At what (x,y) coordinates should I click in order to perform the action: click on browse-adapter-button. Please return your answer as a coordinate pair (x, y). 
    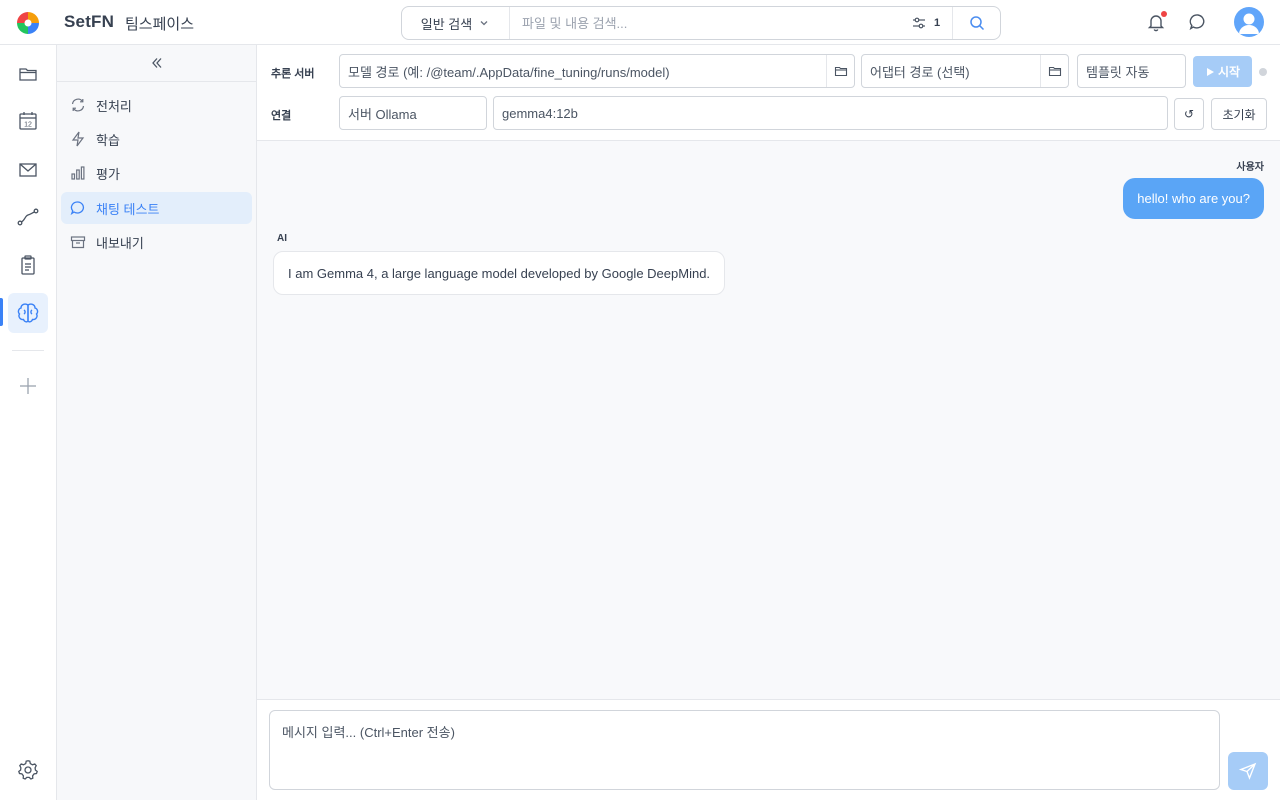
    Looking at the image, I should click on (1054, 71).